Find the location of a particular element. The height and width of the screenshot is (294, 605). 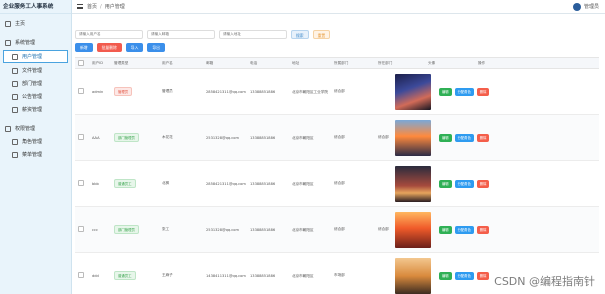

name-cell: 木花花 is located at coordinates (167, 137).